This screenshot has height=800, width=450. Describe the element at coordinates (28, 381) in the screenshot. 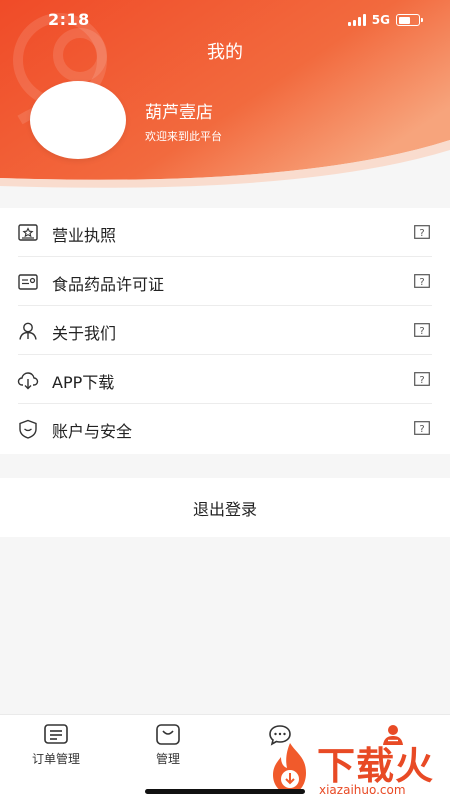

I see `cloud-download-icon` at that location.